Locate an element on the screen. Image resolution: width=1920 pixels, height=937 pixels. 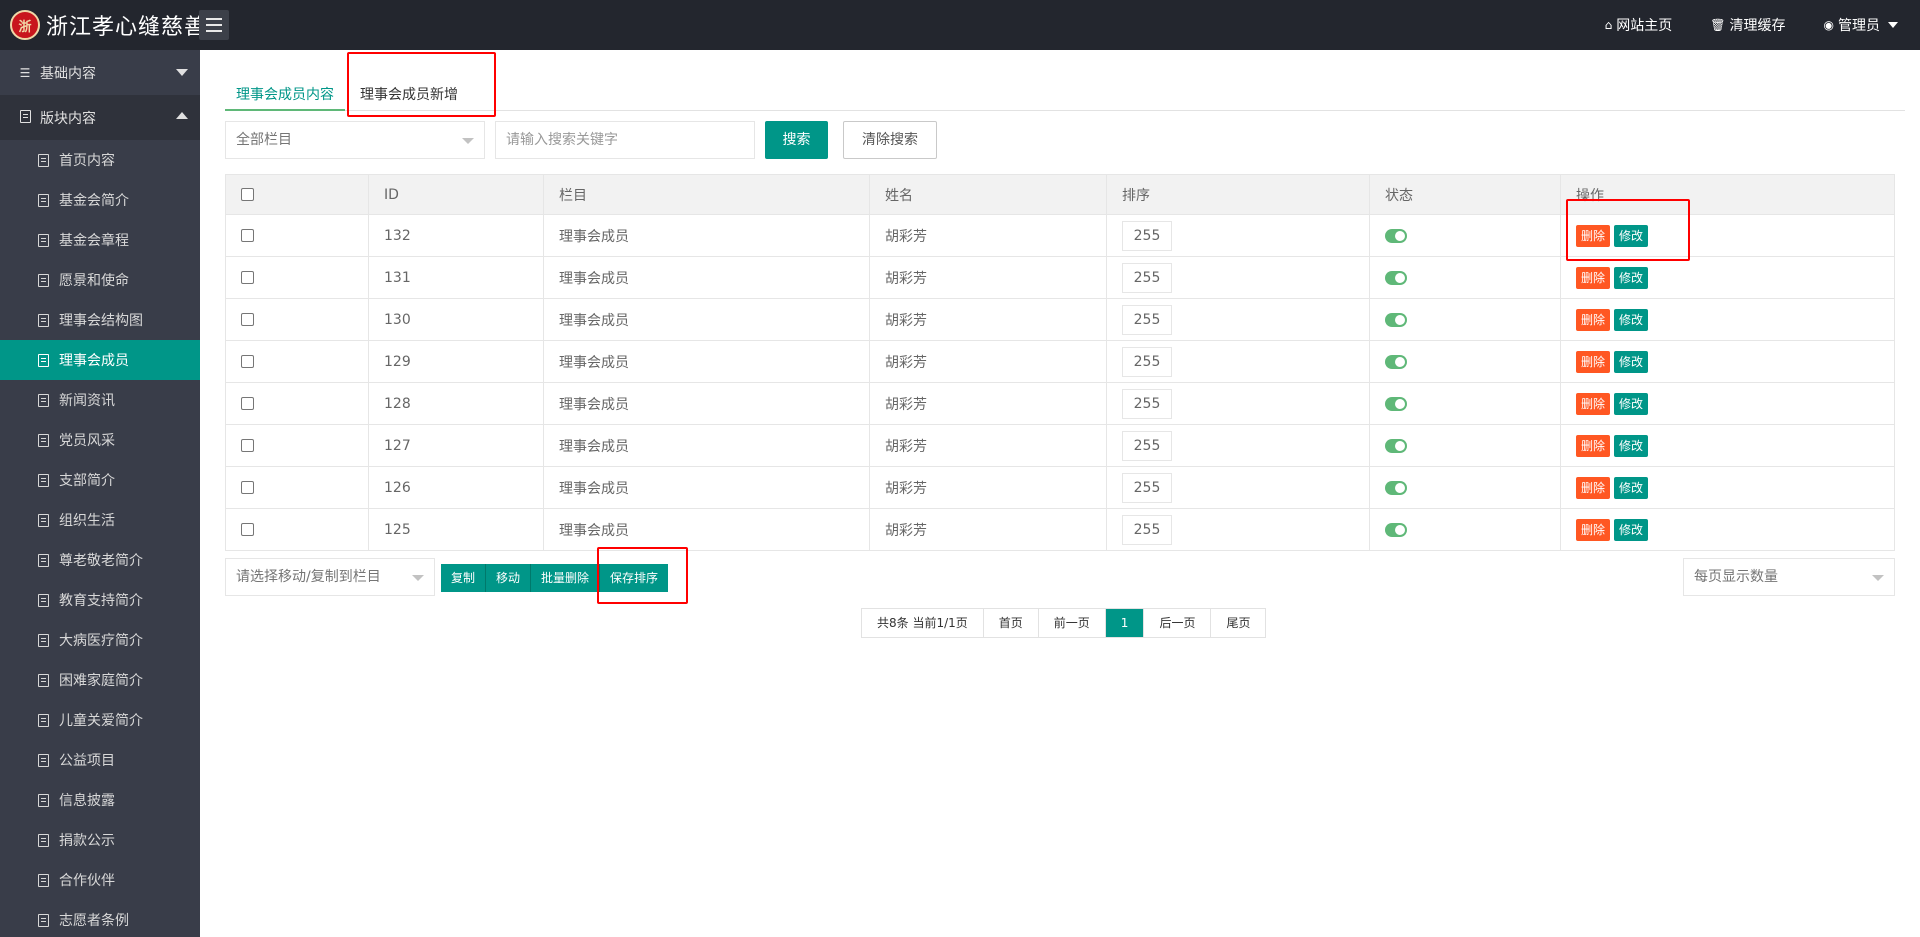
sidebar-item: 支部简介 is located at coordinates (100, 480).